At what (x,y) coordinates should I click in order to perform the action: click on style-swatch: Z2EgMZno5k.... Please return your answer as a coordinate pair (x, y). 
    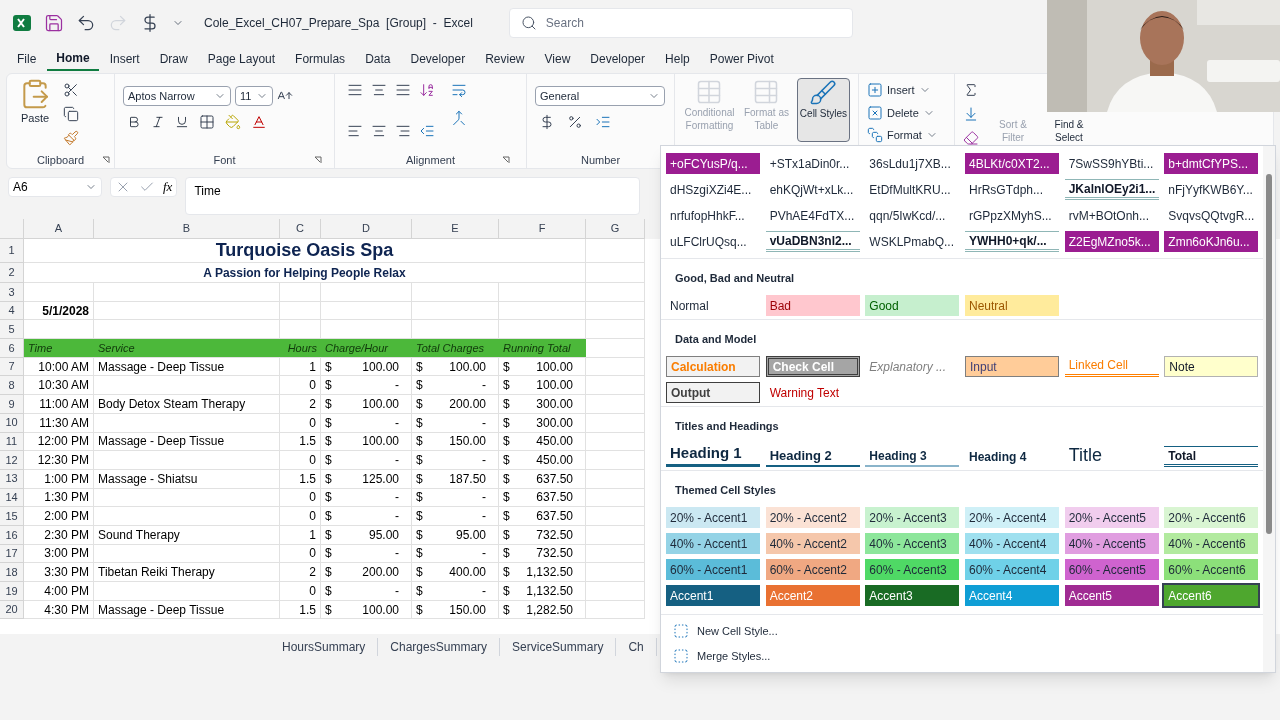
    Looking at the image, I should click on (1111, 241).